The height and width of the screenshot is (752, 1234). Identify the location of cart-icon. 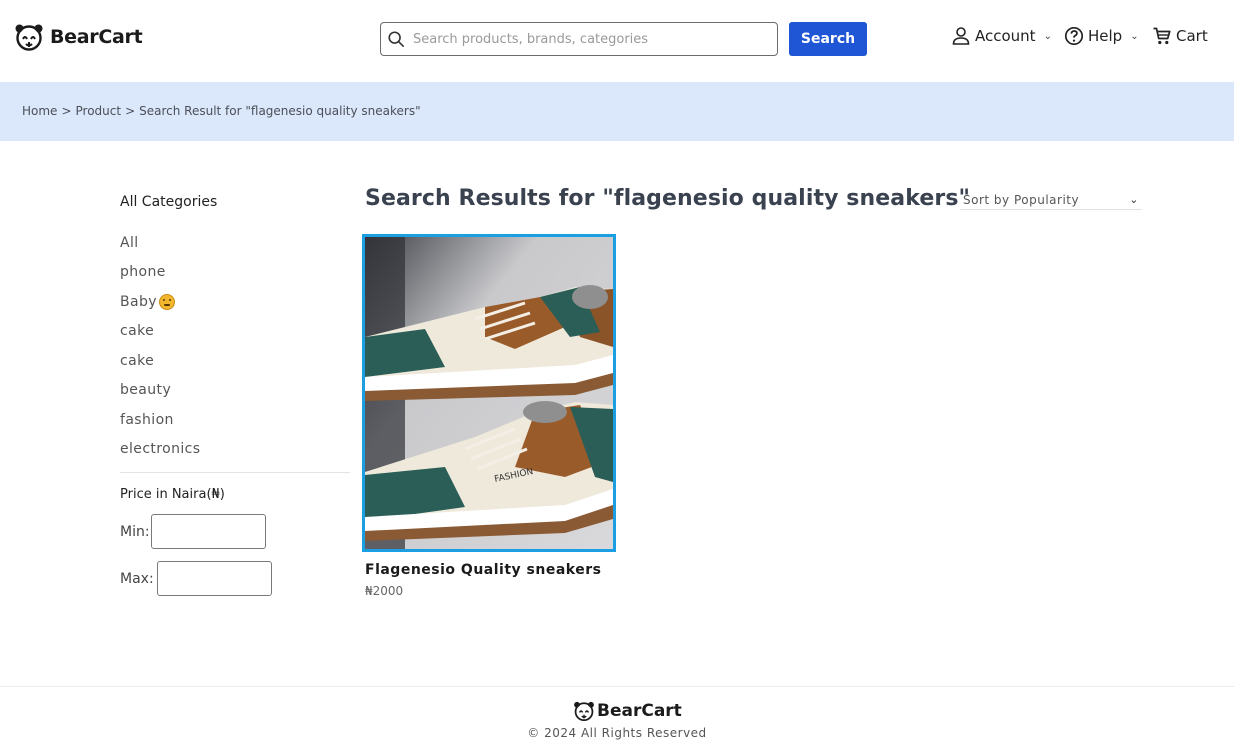
(1162, 36).